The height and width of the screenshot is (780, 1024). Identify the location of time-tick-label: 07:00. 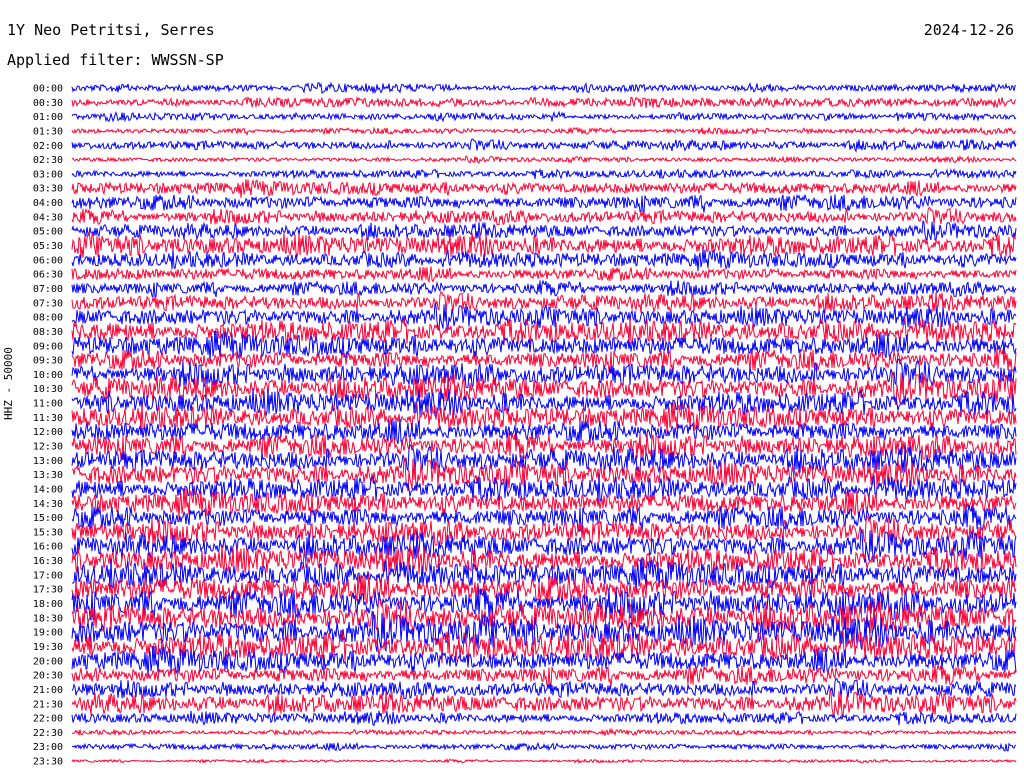
(48, 289).